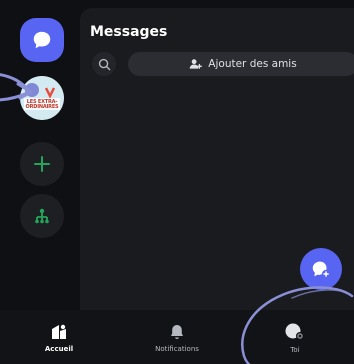  I want to click on nav-notifications: Notifications, so click(177, 337).